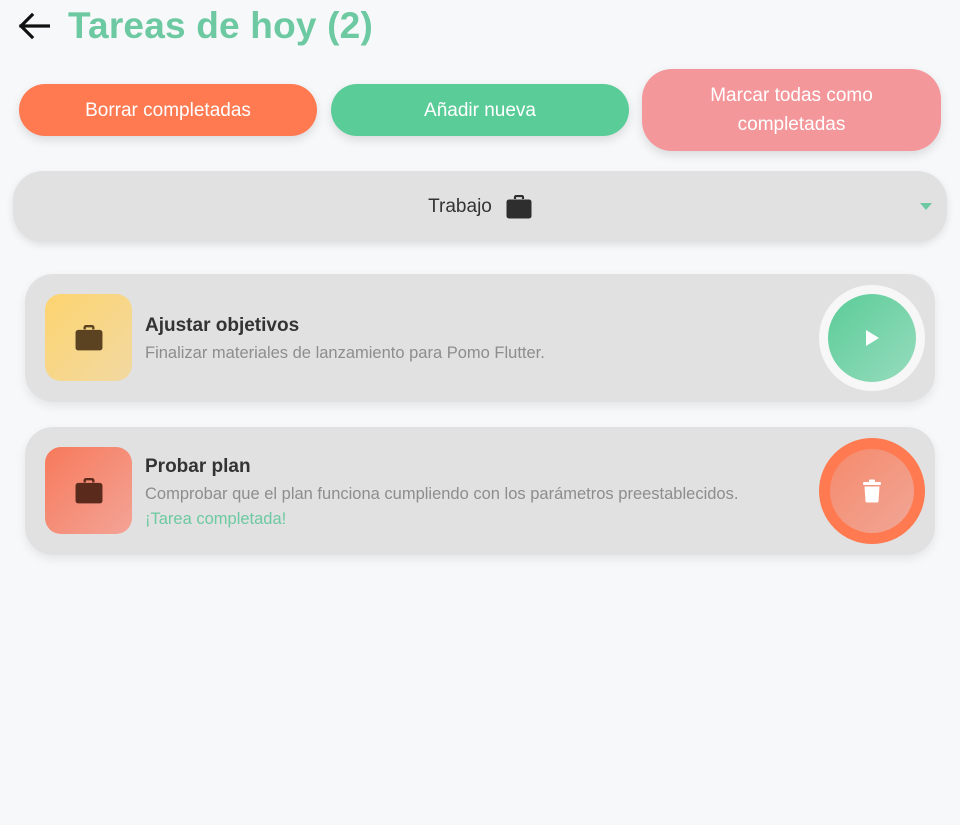 The height and width of the screenshot is (825, 960). What do you see at coordinates (791, 110) in the screenshot?
I see `mark-all-completed-button: Marcar todas como completadas` at bounding box center [791, 110].